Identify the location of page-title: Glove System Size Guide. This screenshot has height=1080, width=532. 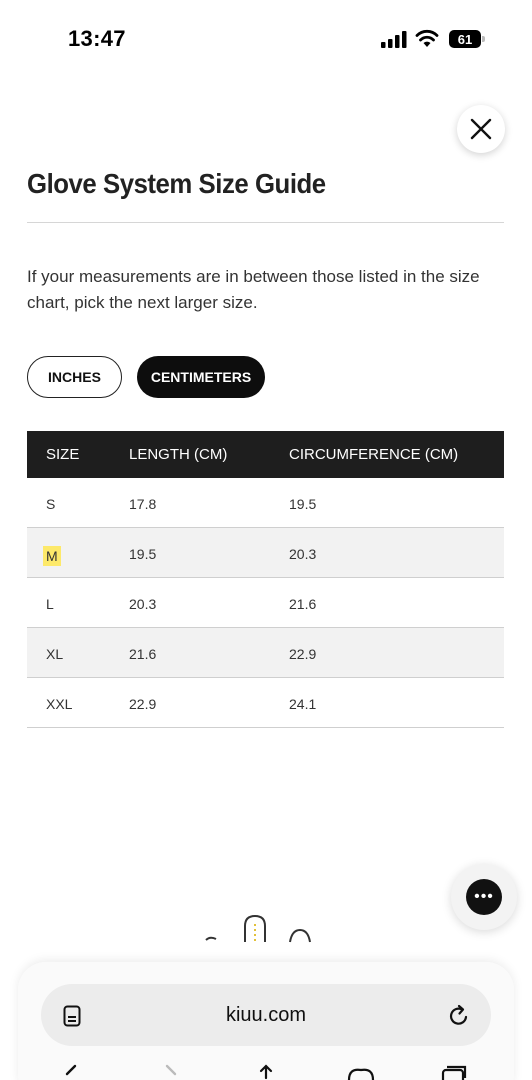
(176, 183).